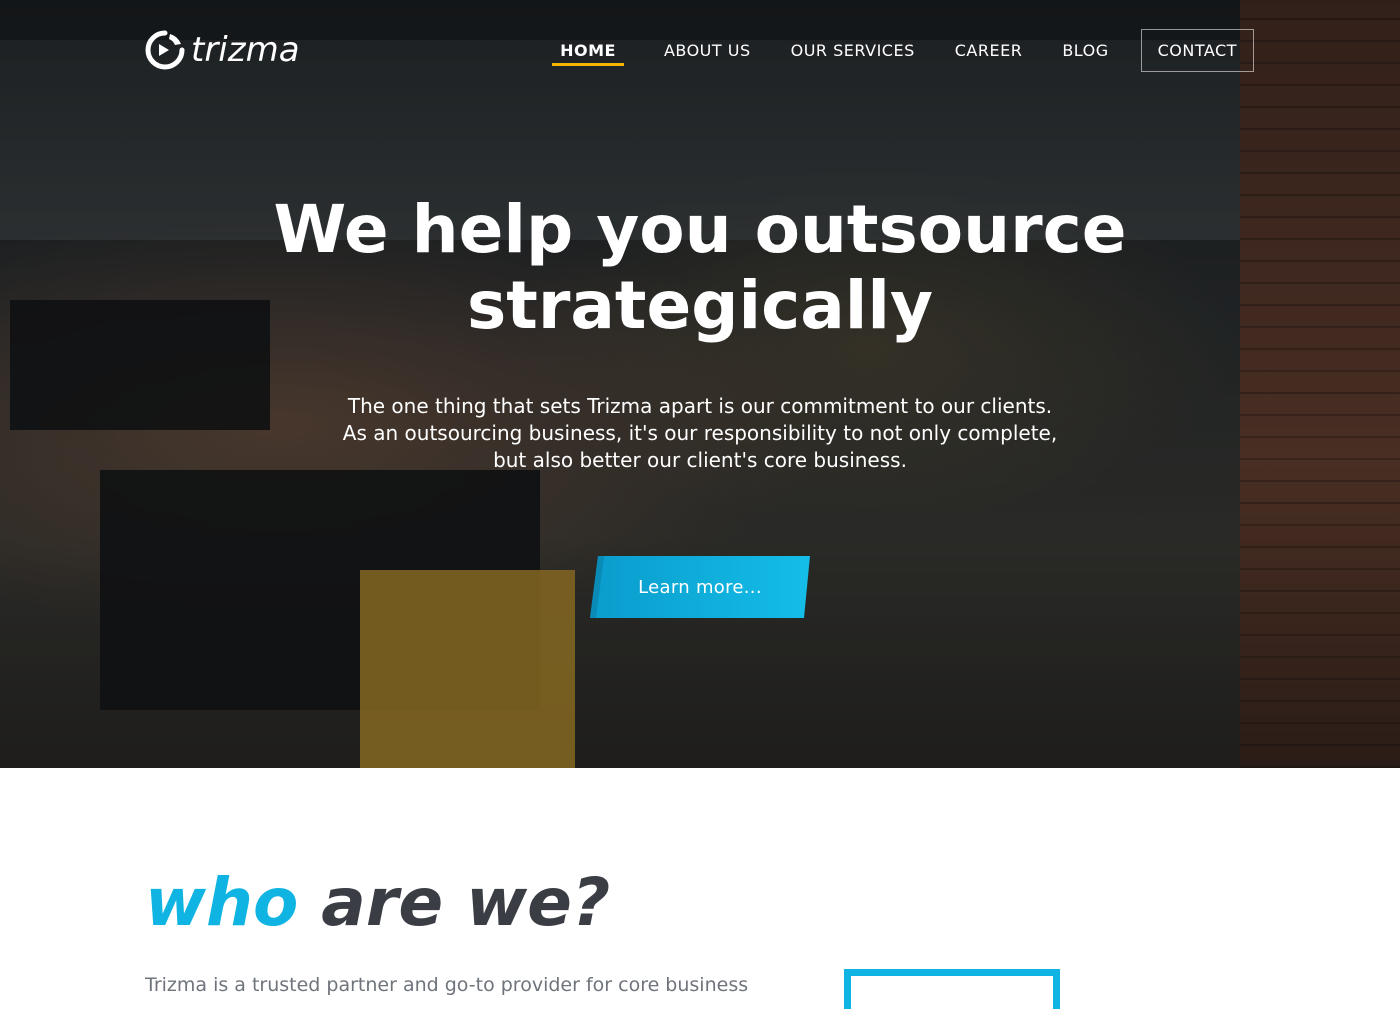 Image resolution: width=1400 pixels, height=1009 pixels. I want to click on logo-wordmark: trizma, so click(245, 50).